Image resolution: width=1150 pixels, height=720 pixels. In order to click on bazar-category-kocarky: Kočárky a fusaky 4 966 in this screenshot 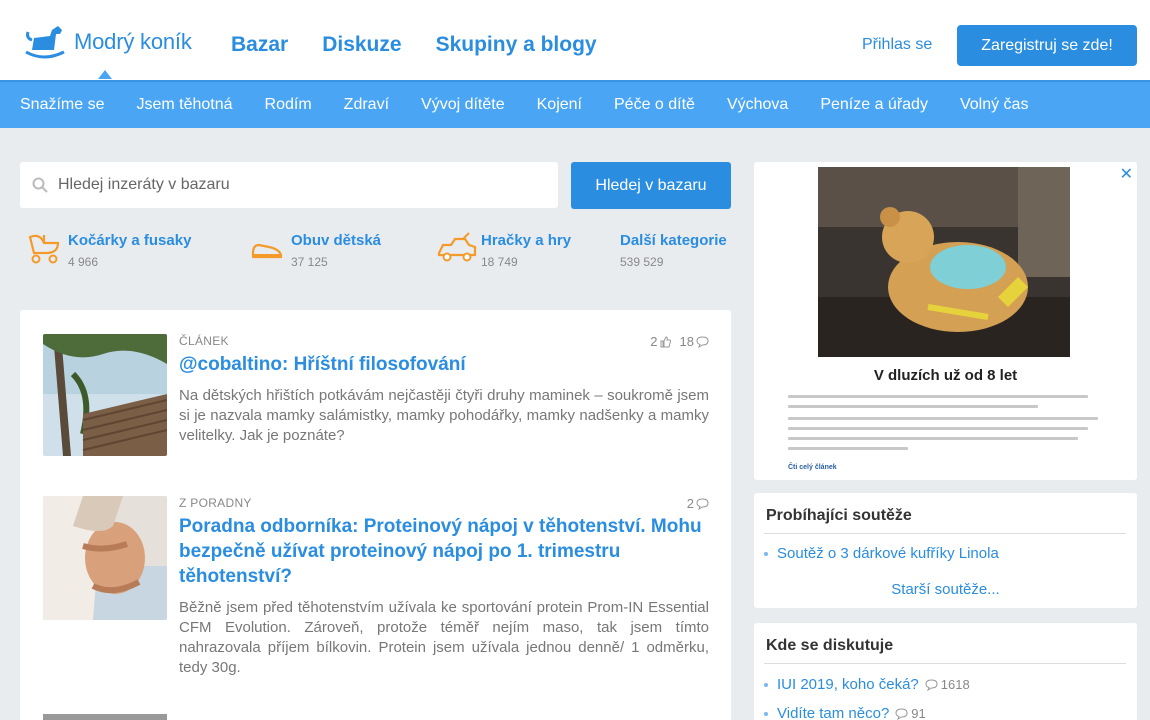, I will do `click(105, 248)`.